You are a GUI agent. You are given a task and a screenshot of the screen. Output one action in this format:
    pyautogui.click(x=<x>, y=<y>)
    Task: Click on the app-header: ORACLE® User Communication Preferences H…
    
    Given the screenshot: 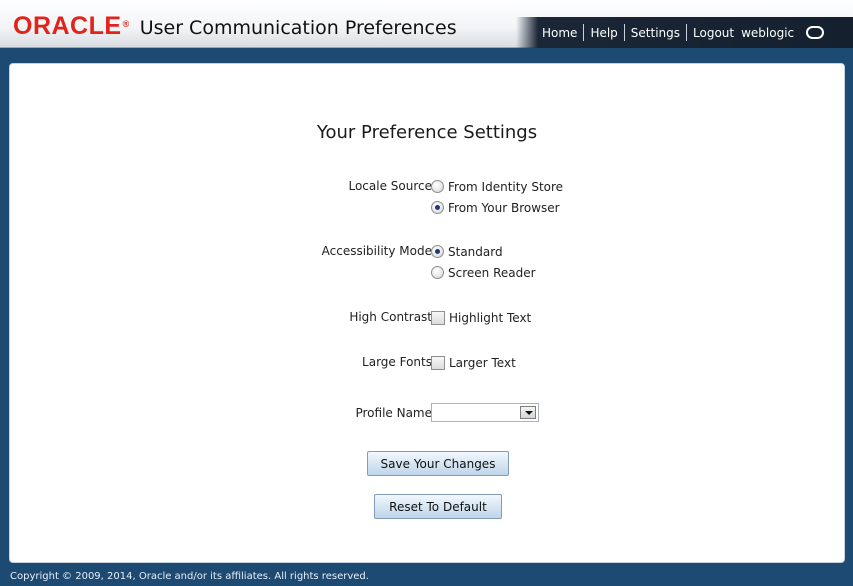 What is the action you would take?
    pyautogui.click(x=426, y=24)
    